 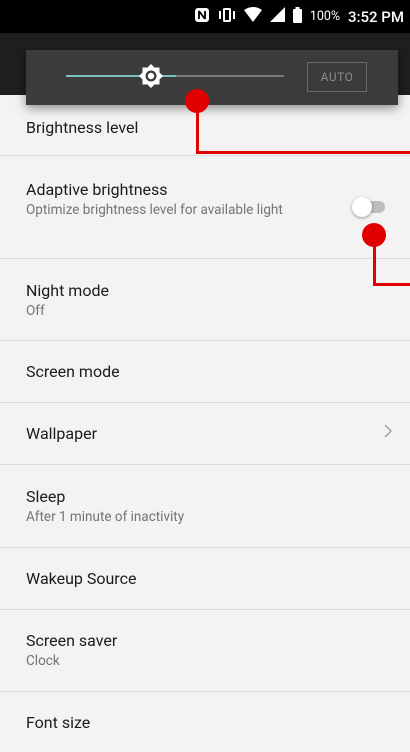 I want to click on setting-font-size: Font size, so click(x=205, y=722).